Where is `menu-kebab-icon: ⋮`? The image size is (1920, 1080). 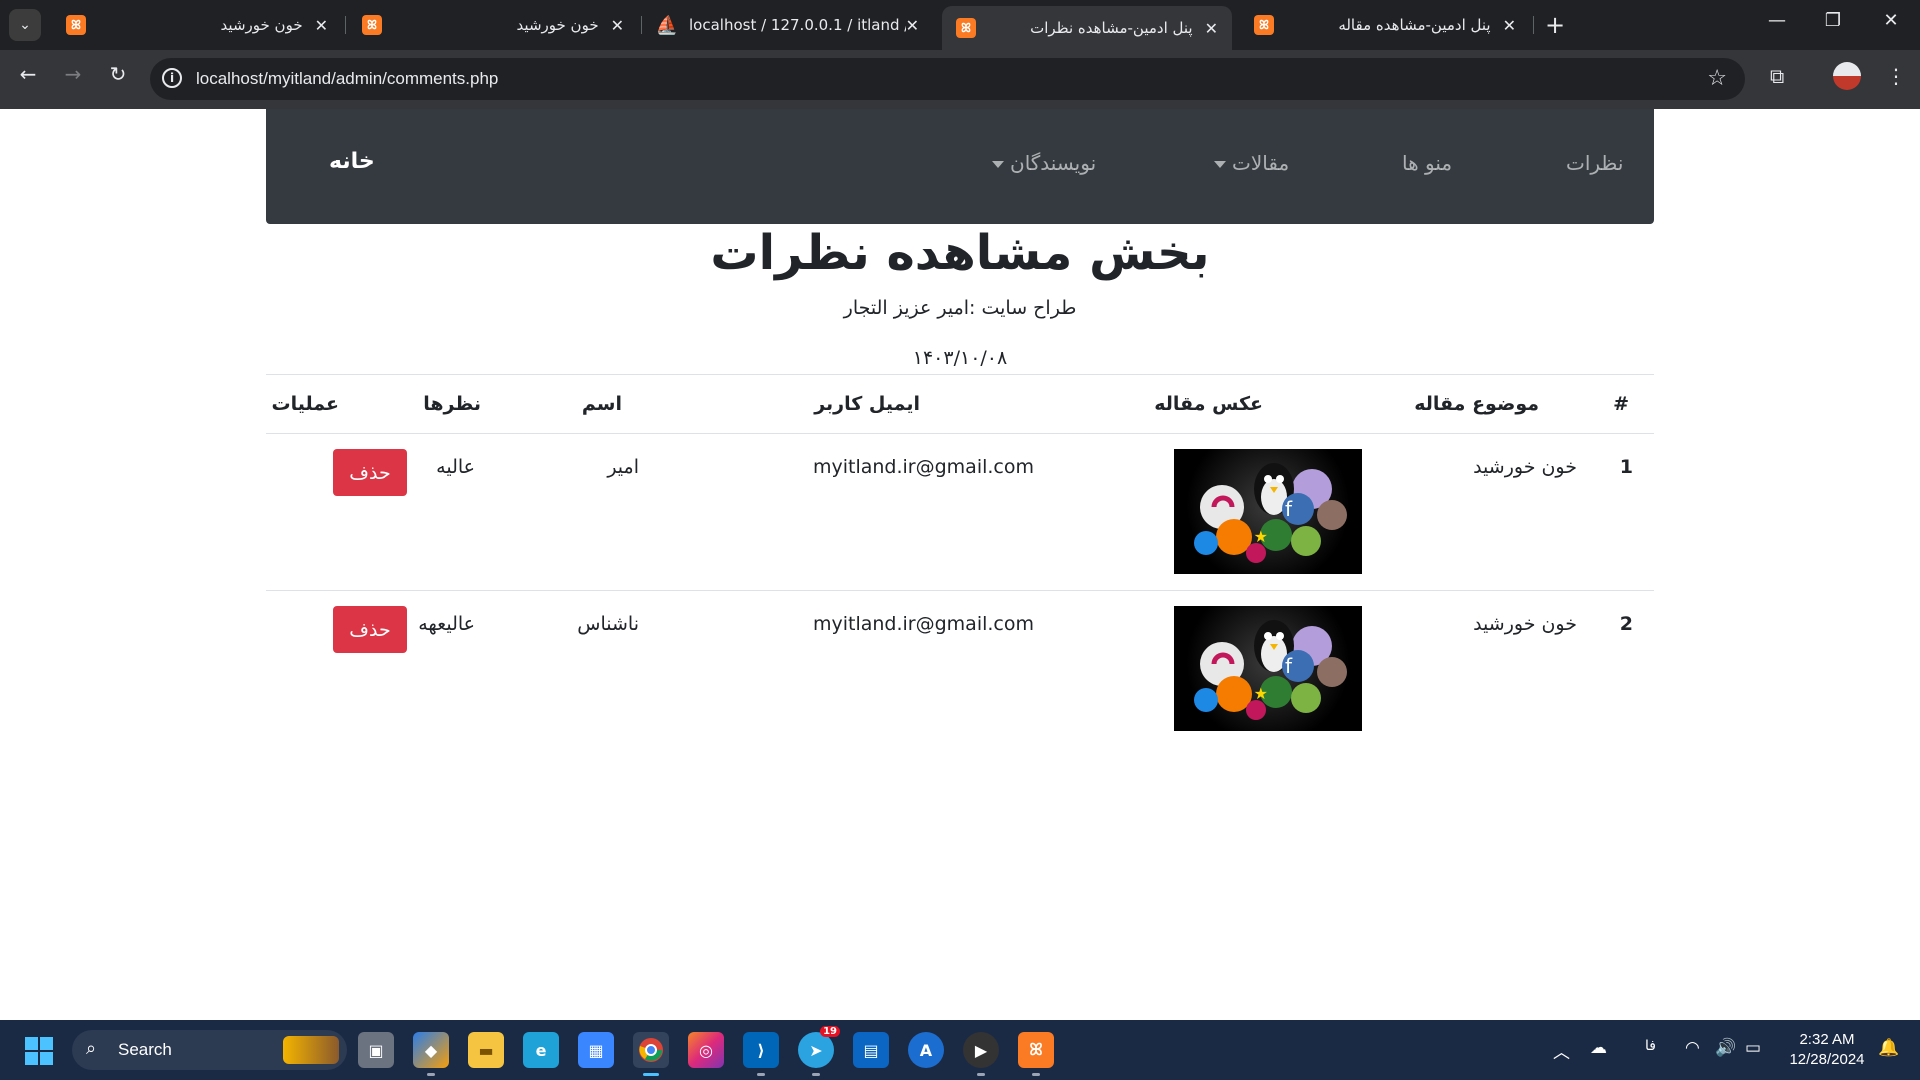
menu-kebab-icon: ⋮ is located at coordinates (1896, 76).